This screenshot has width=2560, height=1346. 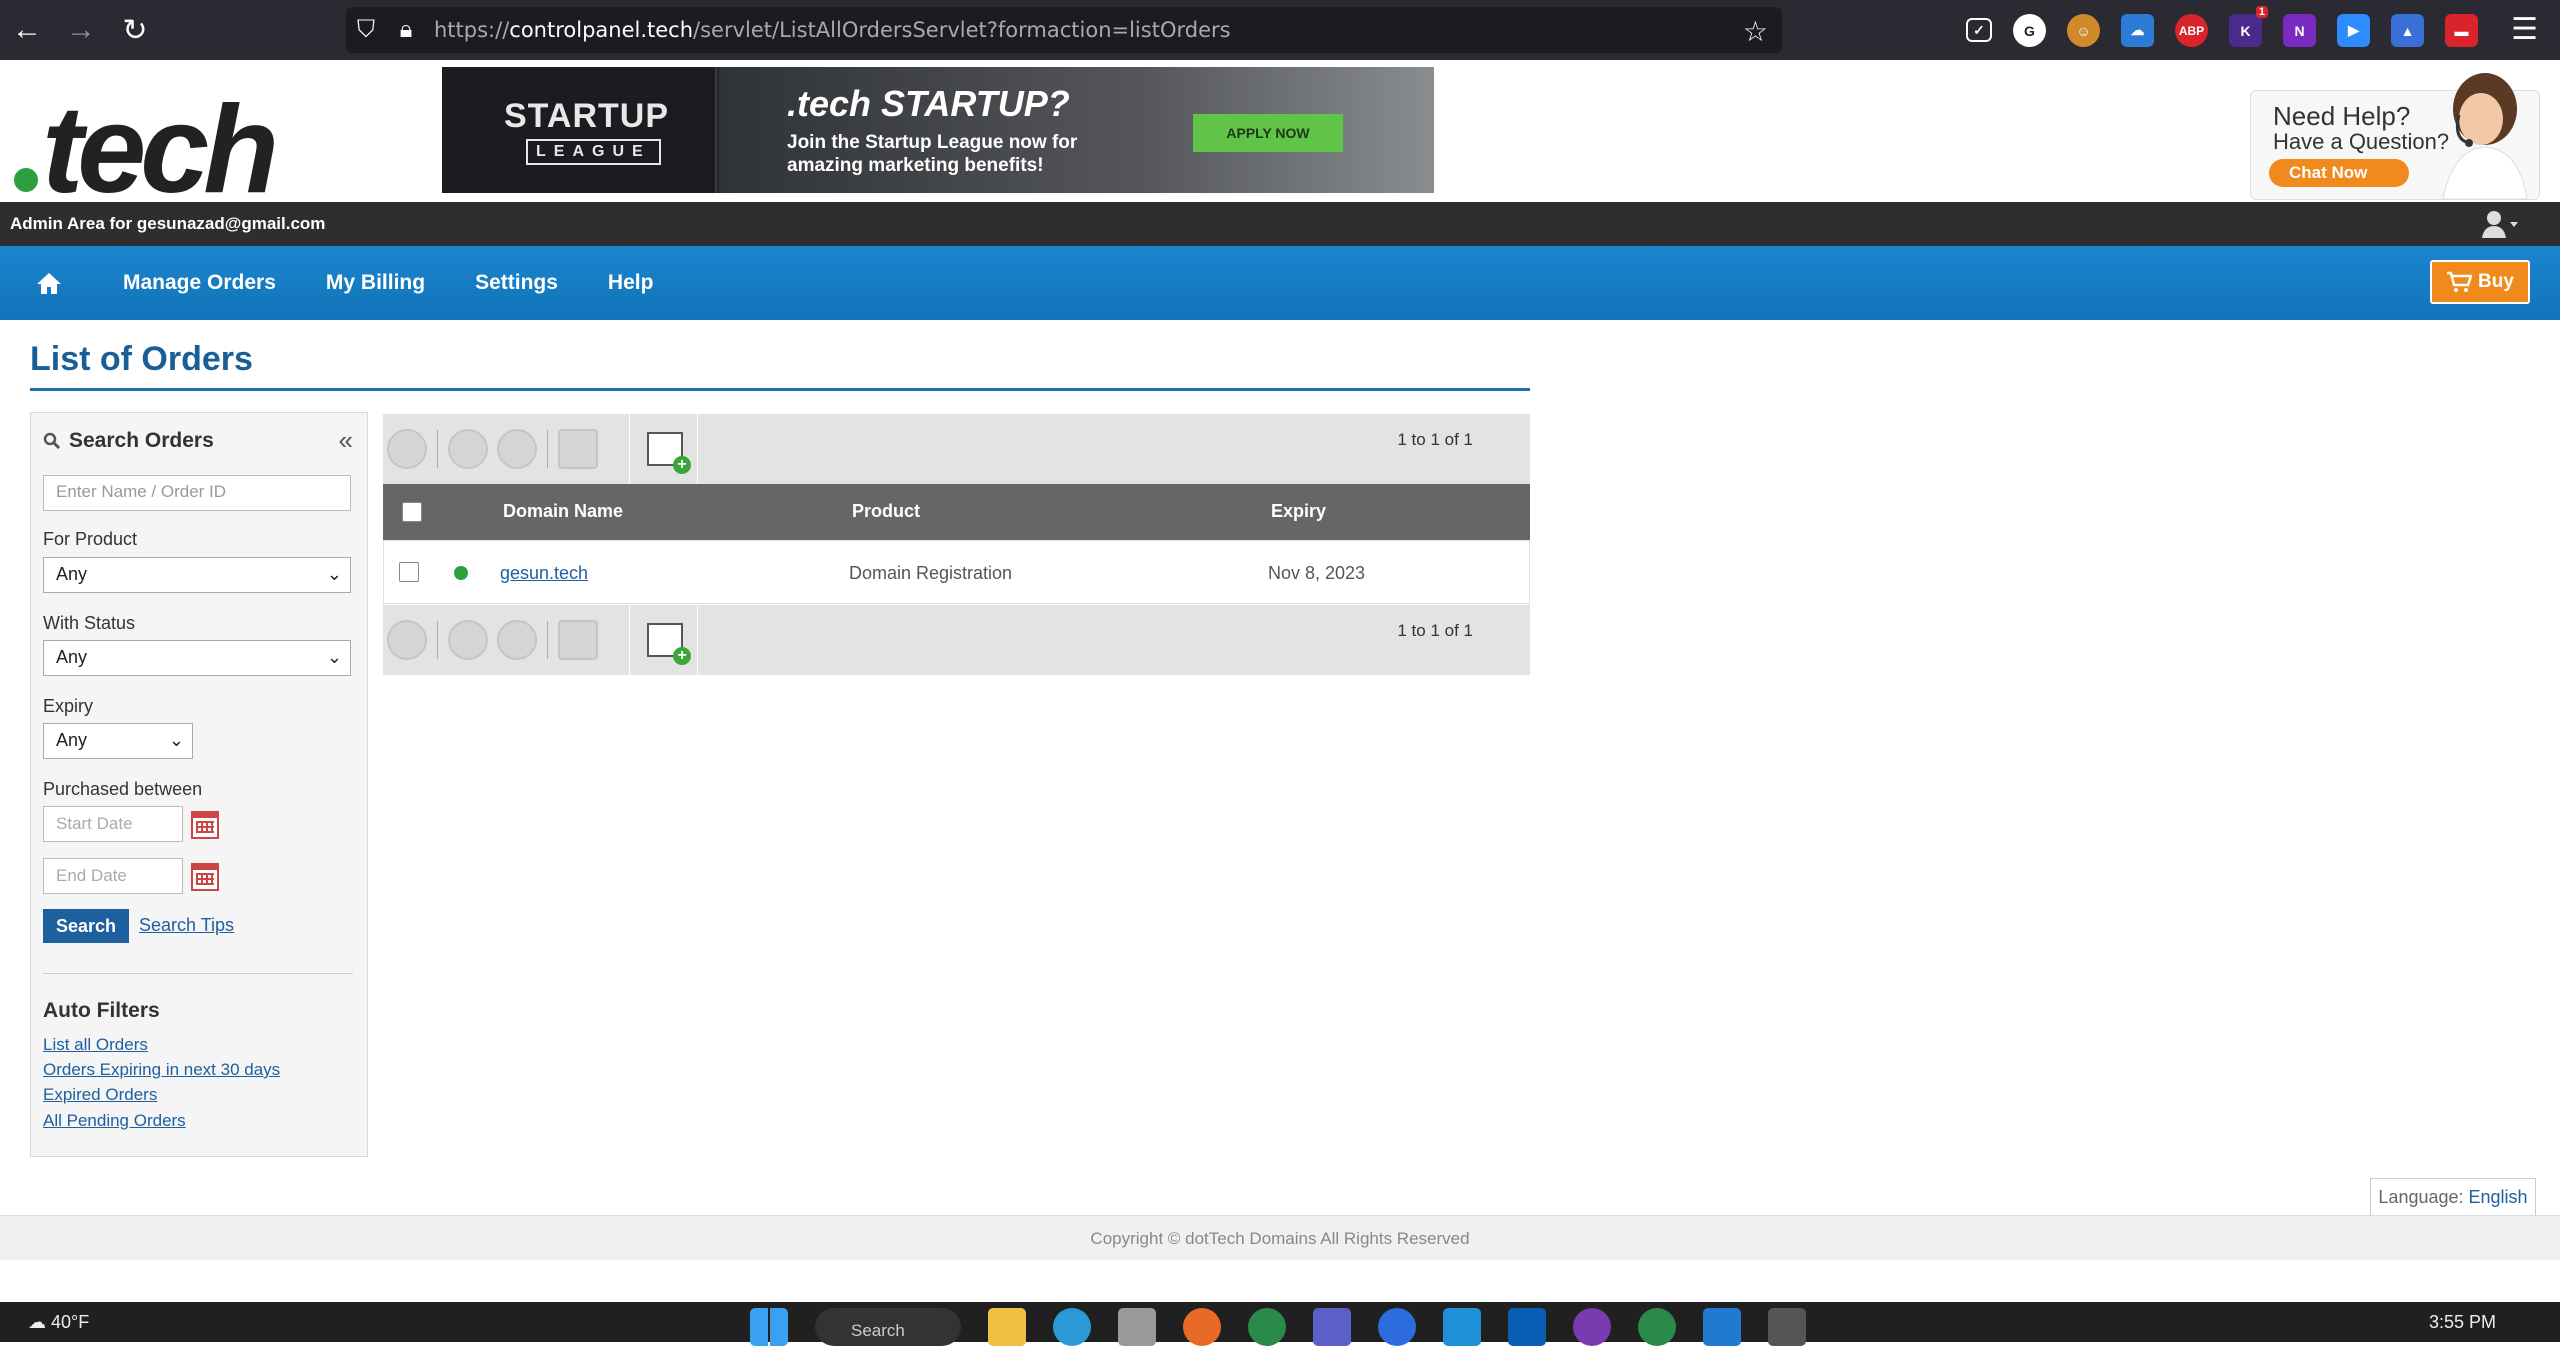 What do you see at coordinates (2248, 26) in the screenshot?
I see `keepa-icon: K1` at bounding box center [2248, 26].